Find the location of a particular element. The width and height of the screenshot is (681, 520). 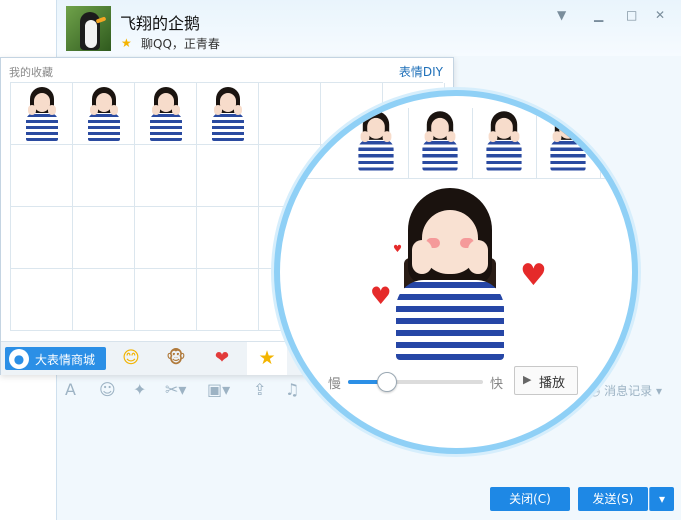

speed-slider is located at coordinates (415, 382).